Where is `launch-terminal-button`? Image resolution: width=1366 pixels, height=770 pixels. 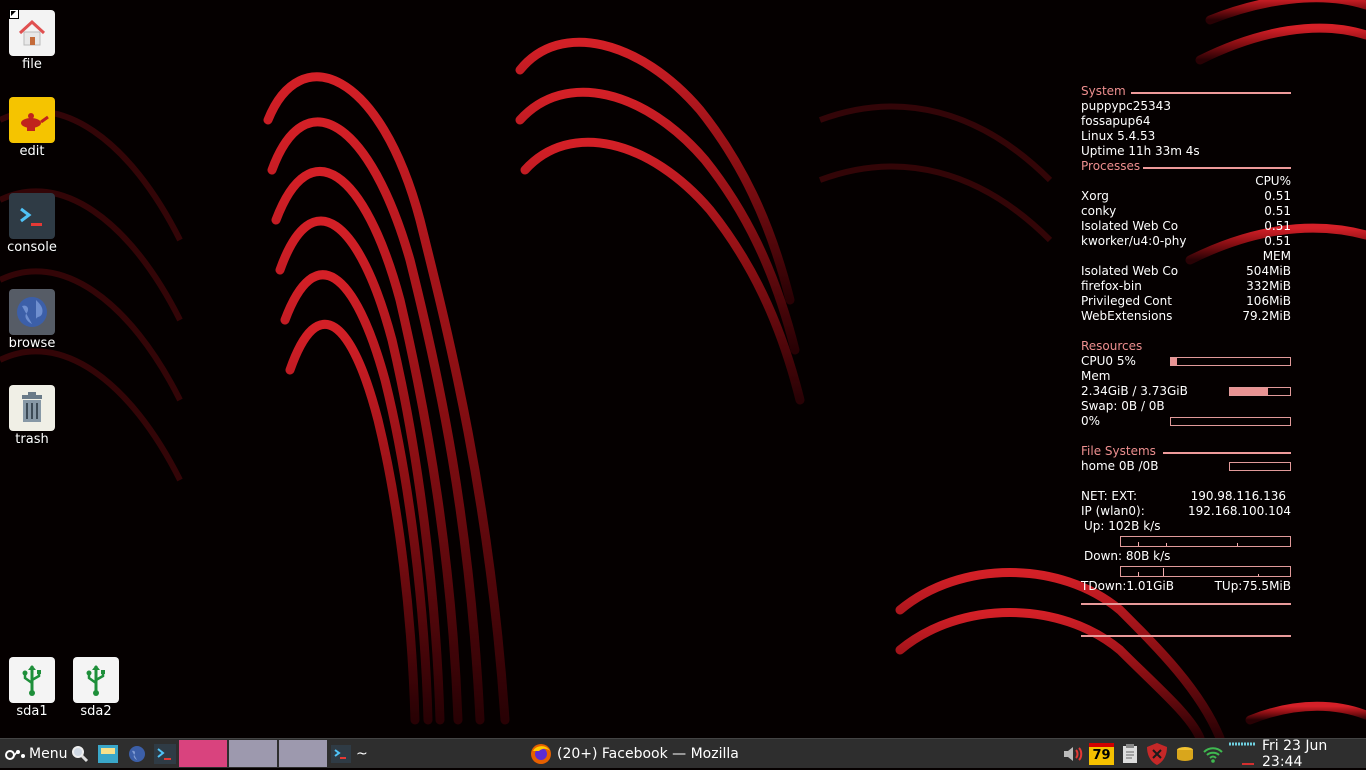
launch-terminal-button is located at coordinates (165, 753).